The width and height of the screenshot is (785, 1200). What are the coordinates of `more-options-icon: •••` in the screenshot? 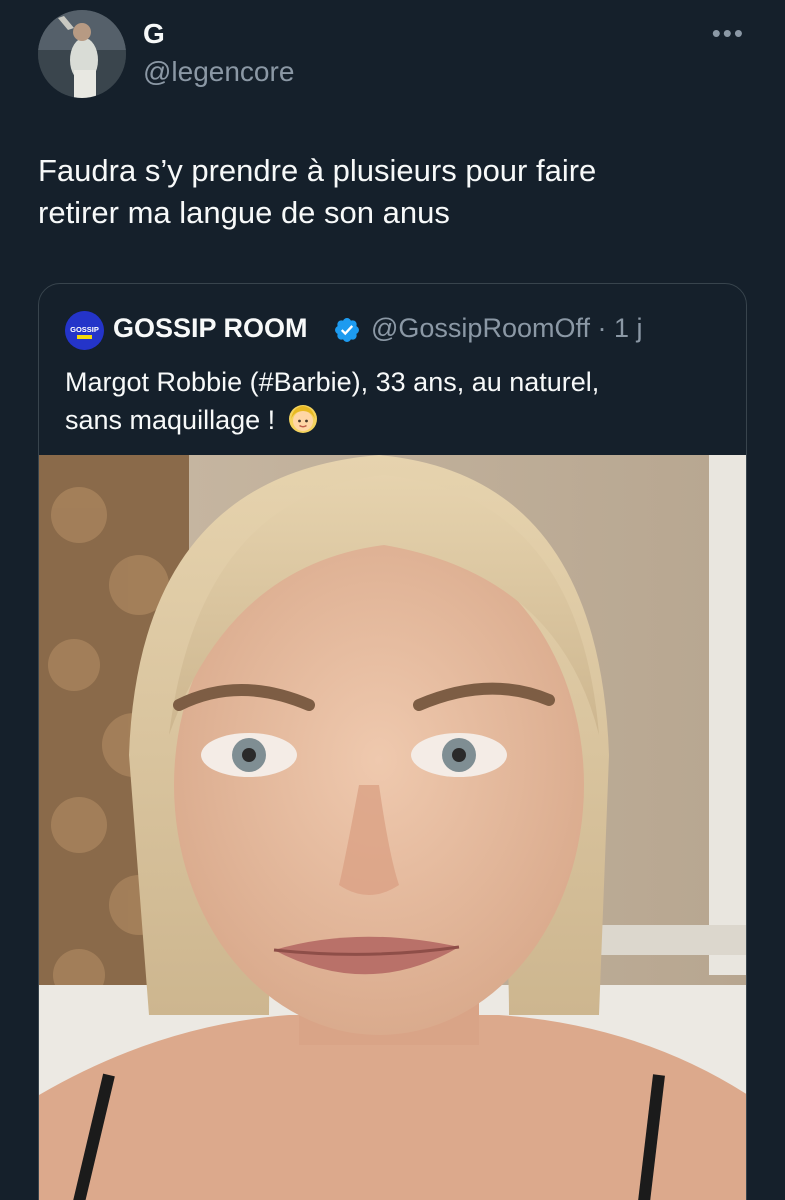 It's located at (728, 33).